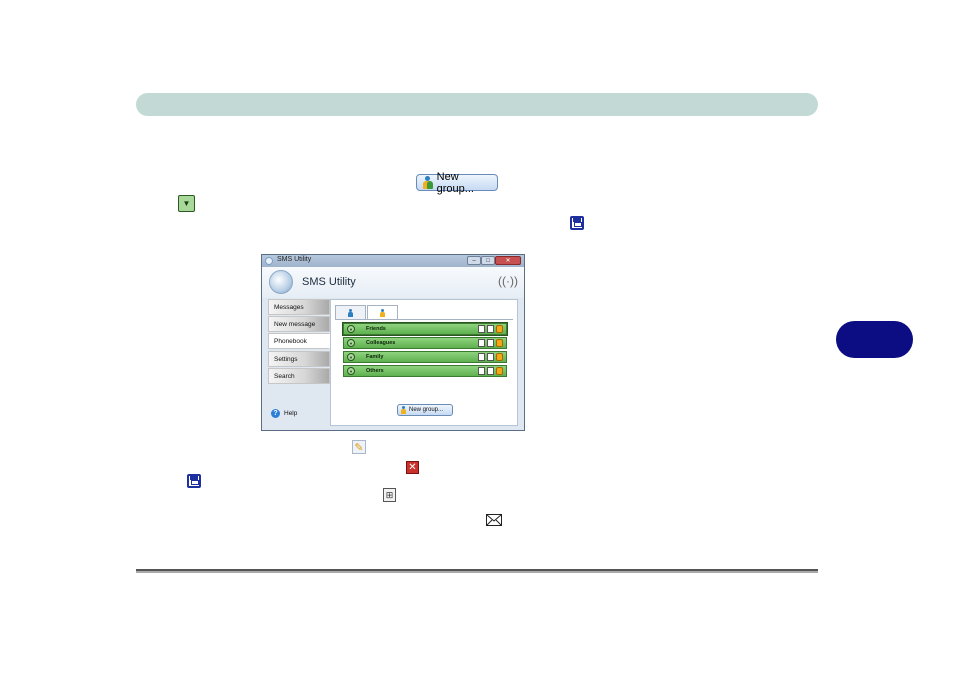 This screenshot has height=673, width=954. I want to click on window-titlebar: SMS Utility – □ ✕, so click(393, 261).